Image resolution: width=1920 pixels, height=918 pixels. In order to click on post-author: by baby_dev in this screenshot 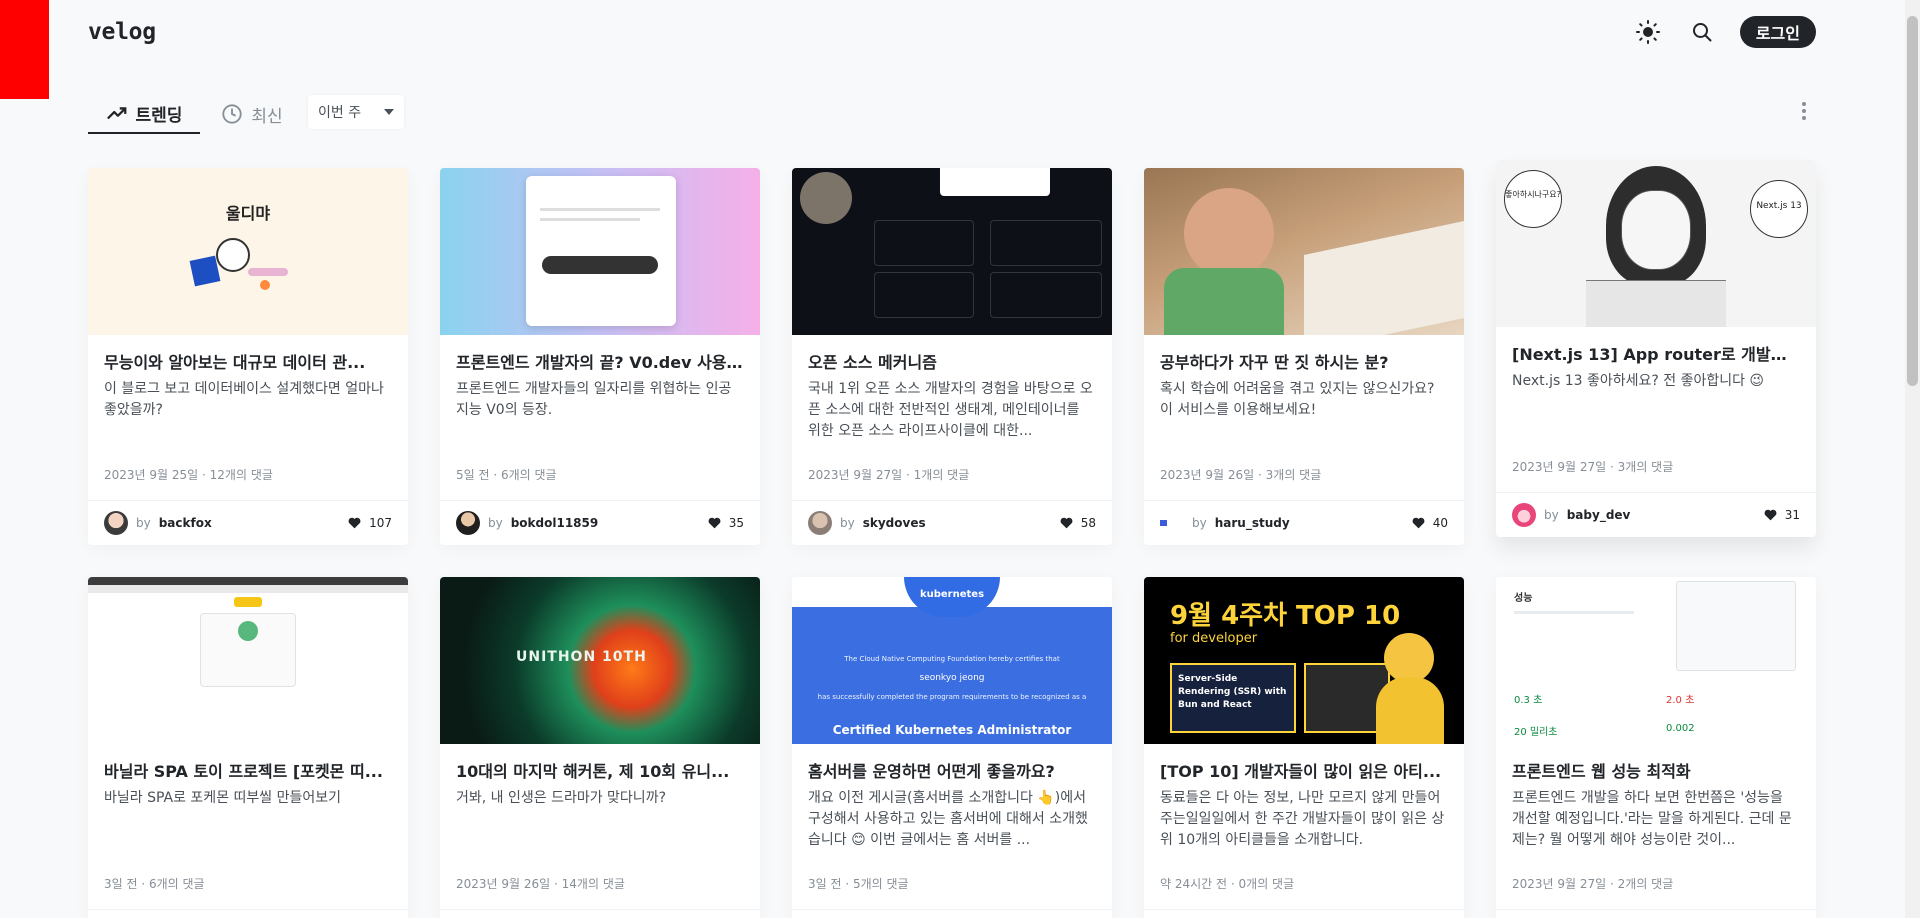, I will do `click(1571, 515)`.